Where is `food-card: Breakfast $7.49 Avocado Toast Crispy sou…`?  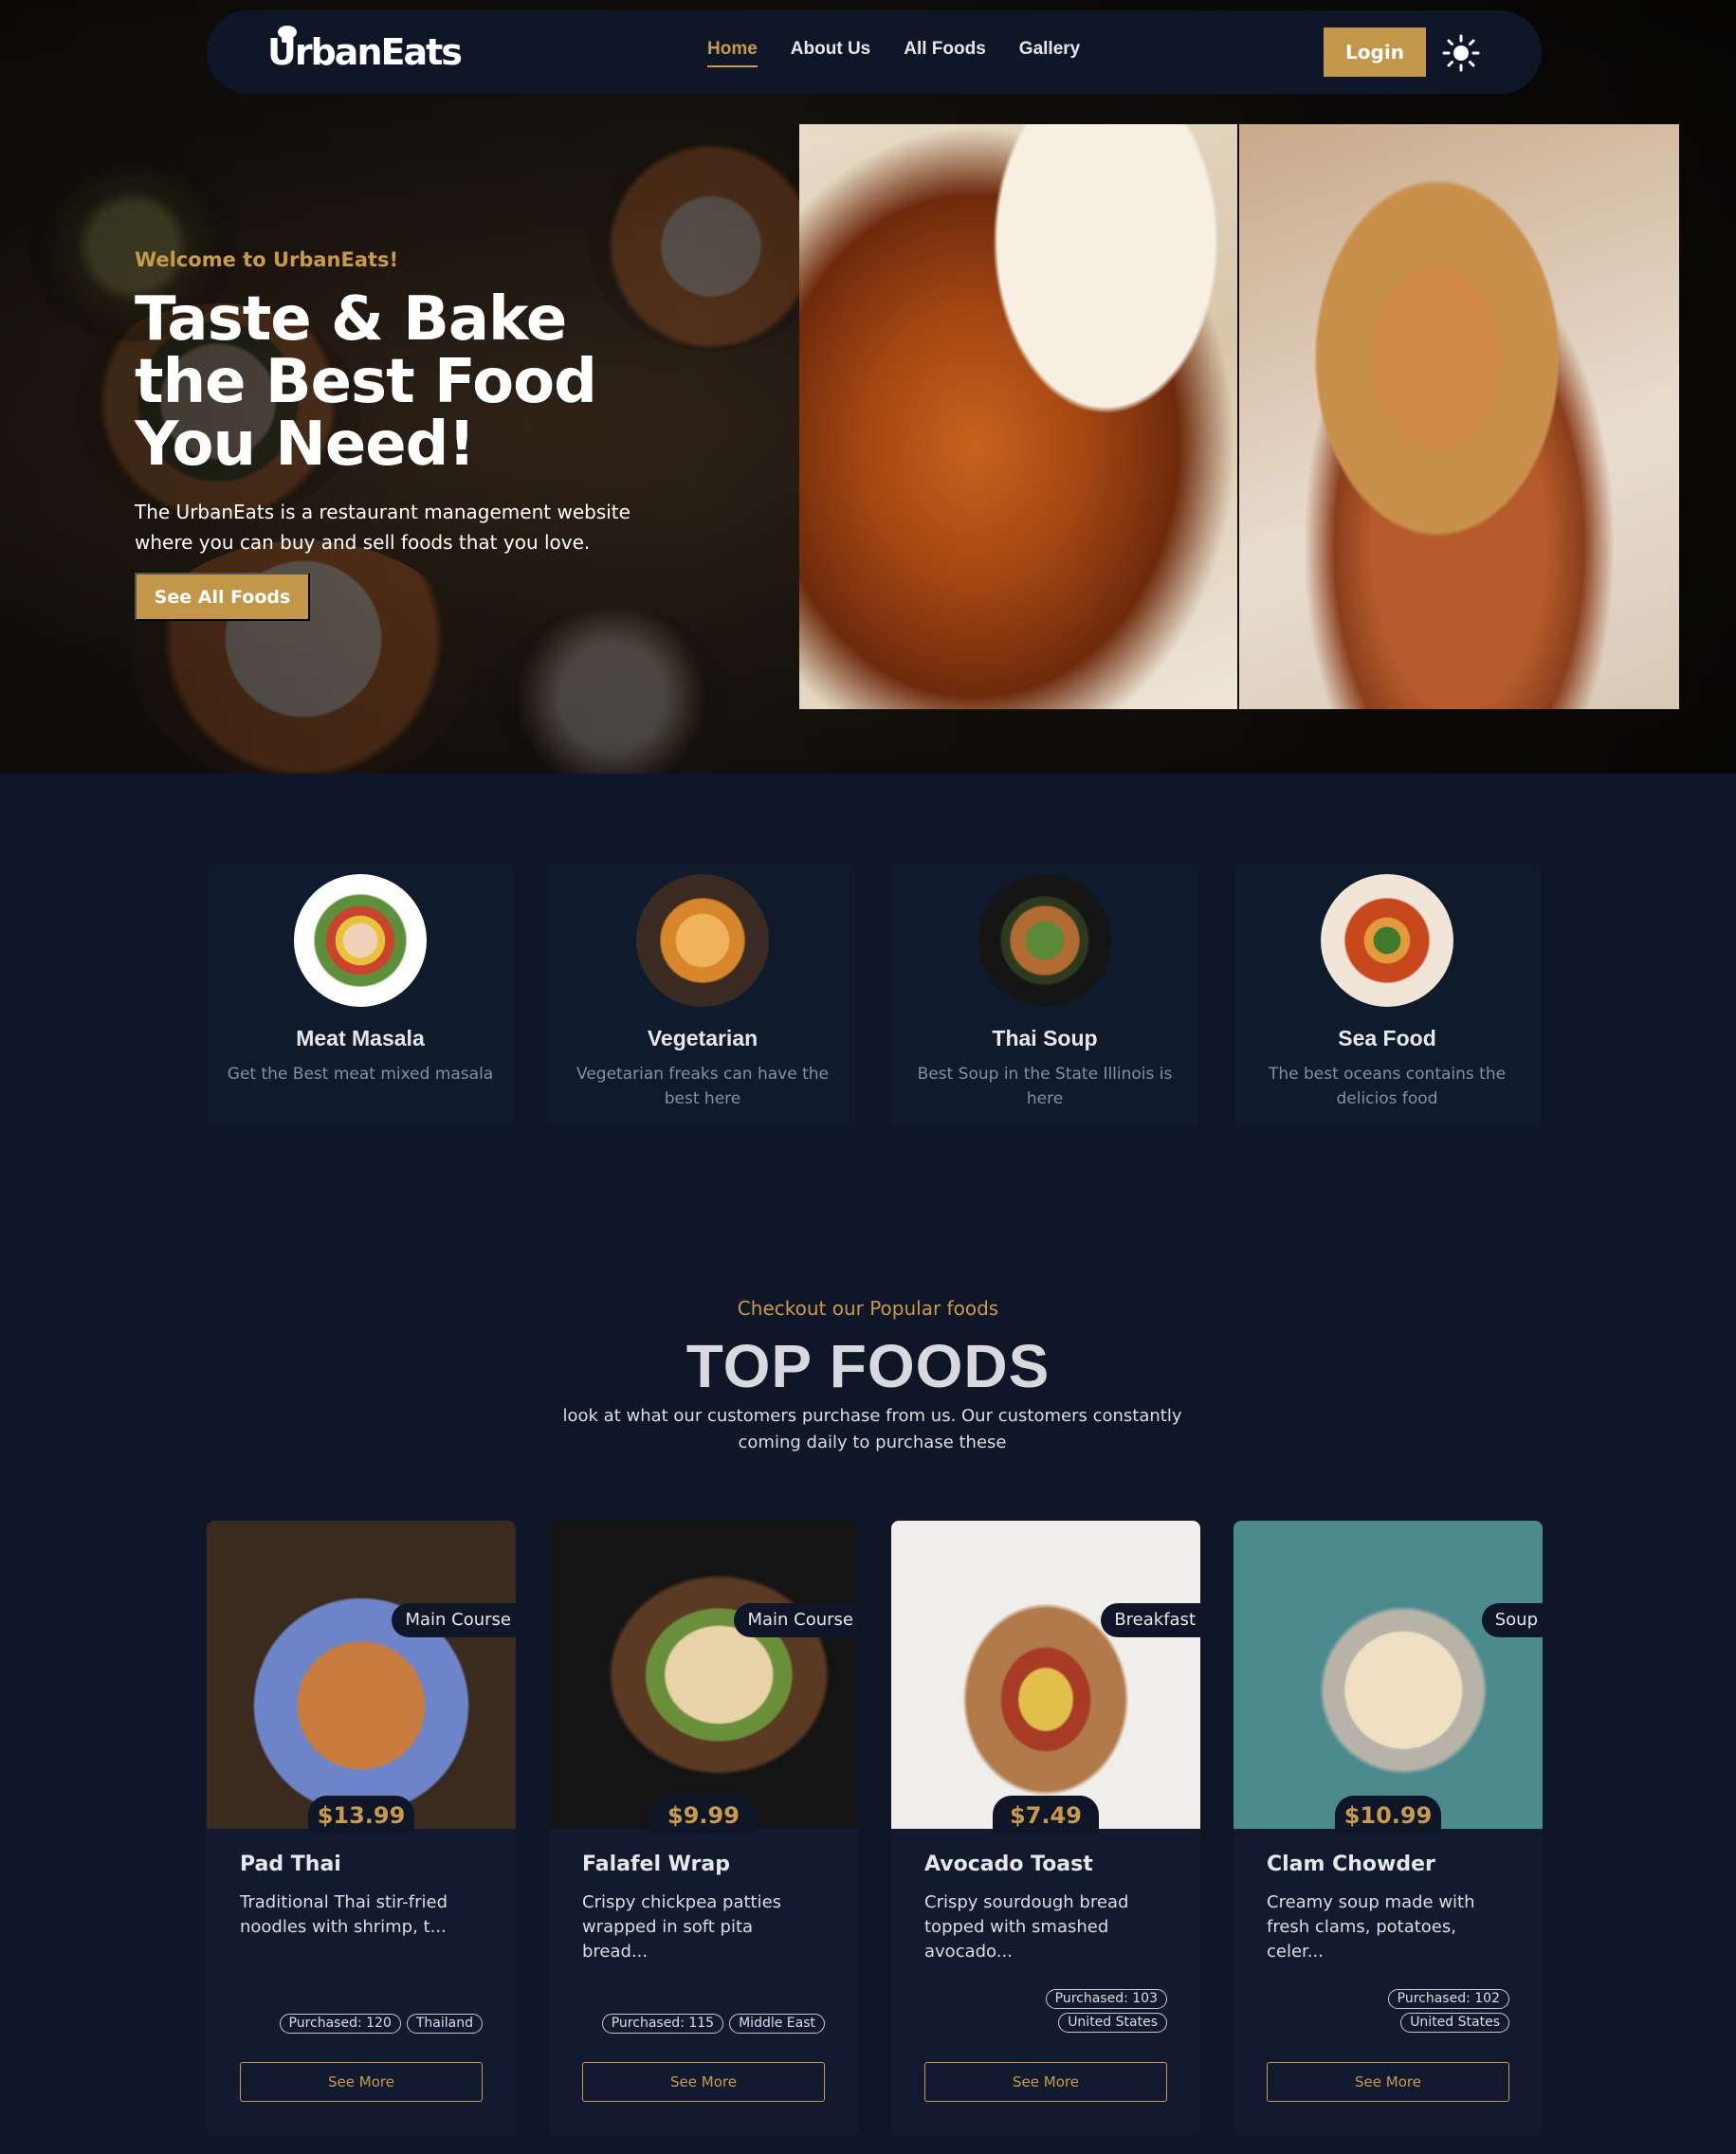
food-card: Breakfast $7.49 Avocado Toast Crispy sou… is located at coordinates (1045, 1829).